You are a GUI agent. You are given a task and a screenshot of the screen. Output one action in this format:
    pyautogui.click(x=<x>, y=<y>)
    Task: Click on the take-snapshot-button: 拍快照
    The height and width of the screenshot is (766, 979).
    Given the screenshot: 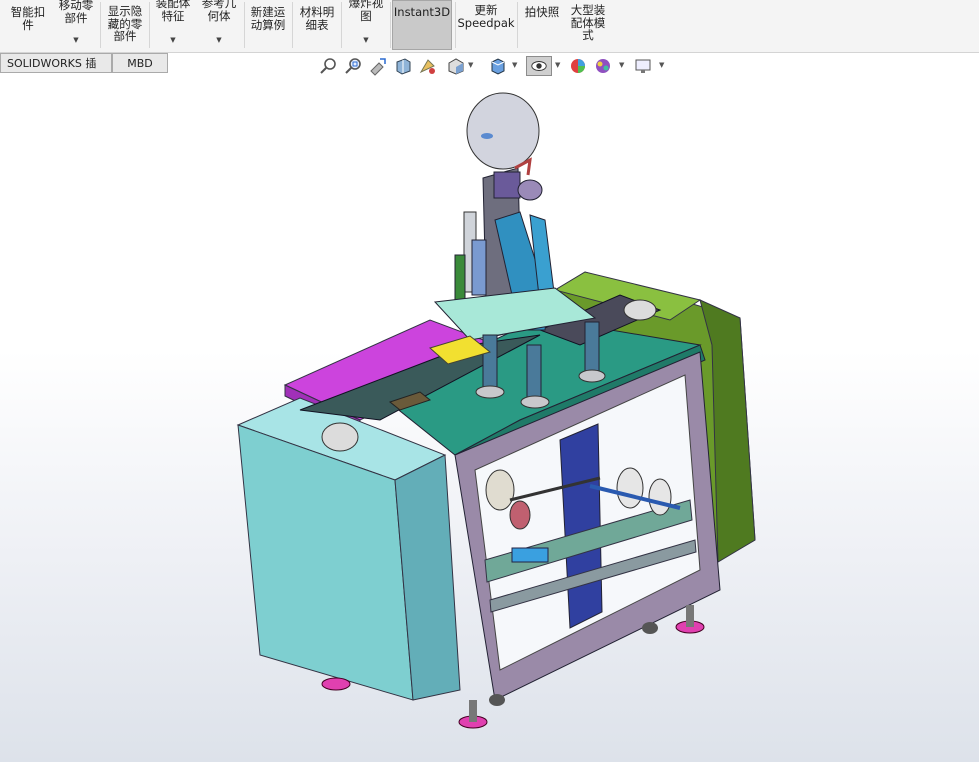 What is the action you would take?
    pyautogui.click(x=542, y=25)
    